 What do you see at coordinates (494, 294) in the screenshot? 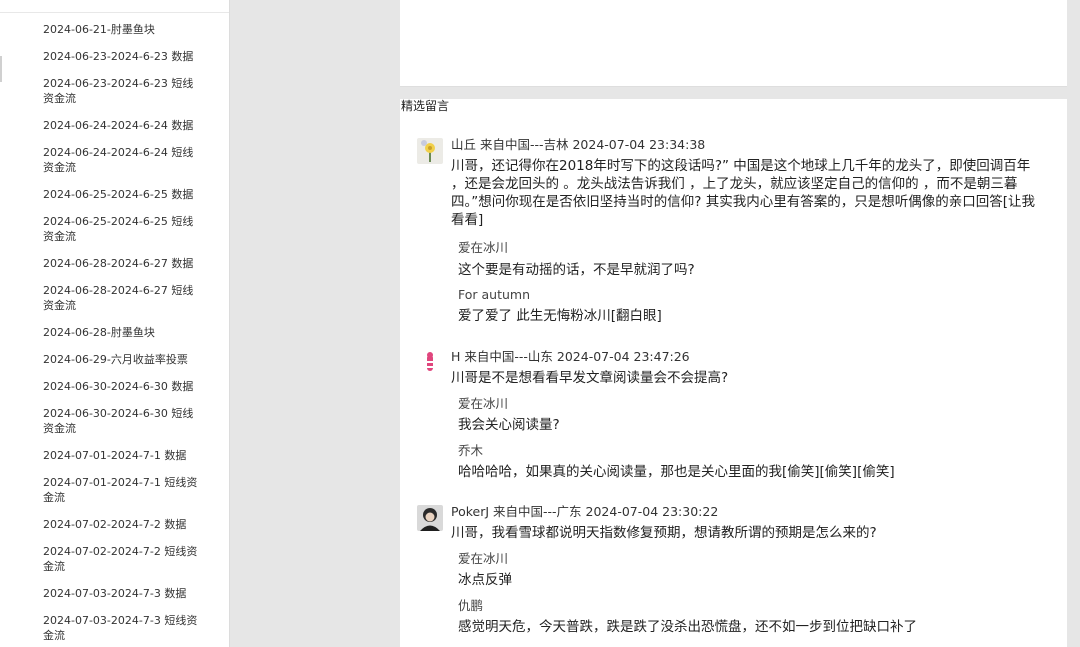
I see `reply-author: For autumn` at bounding box center [494, 294].